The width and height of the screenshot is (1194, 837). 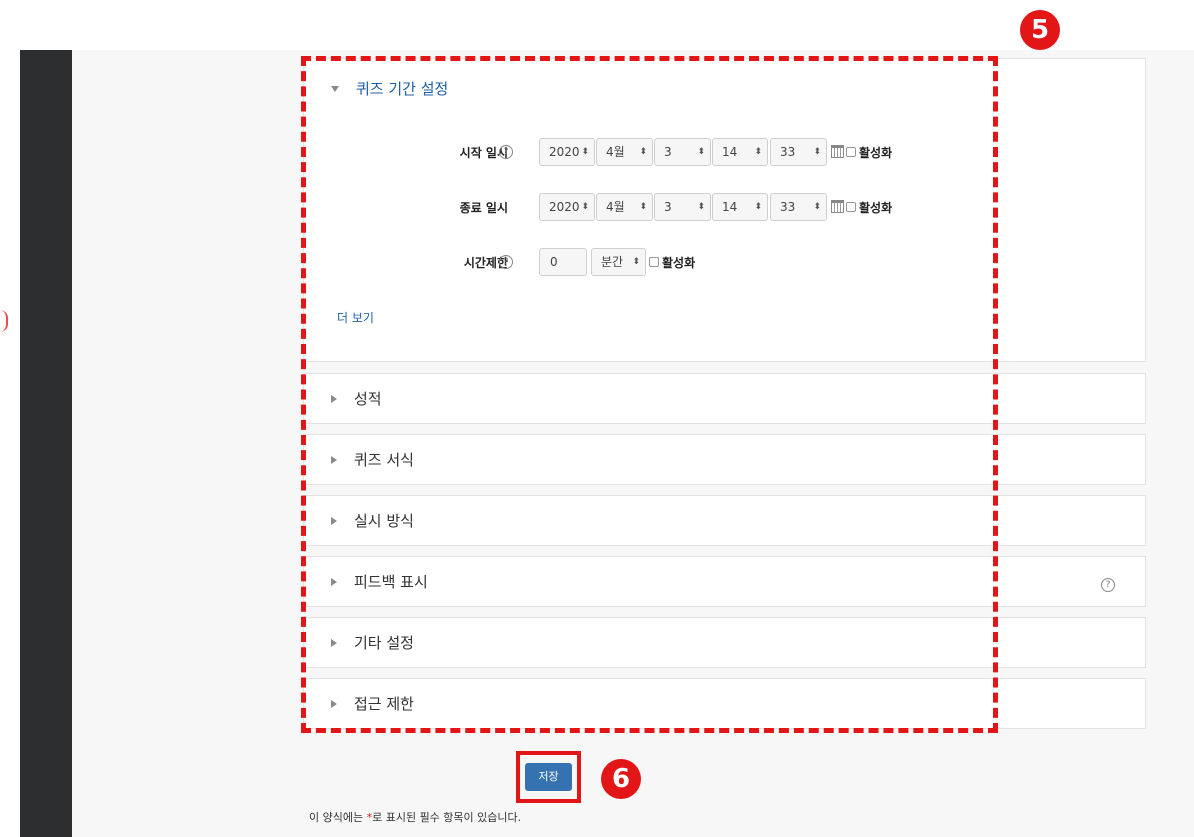 I want to click on help-icon: ?, so click(x=1108, y=585).